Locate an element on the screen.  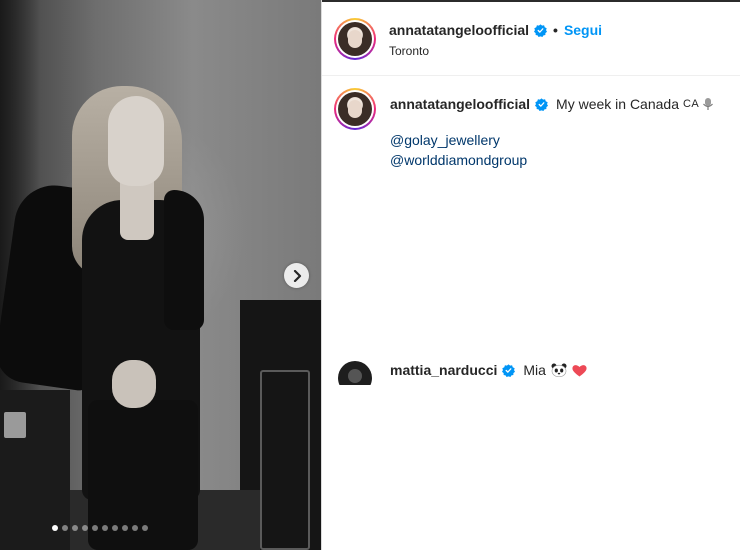
pane-divider is located at coordinates (321, 275).